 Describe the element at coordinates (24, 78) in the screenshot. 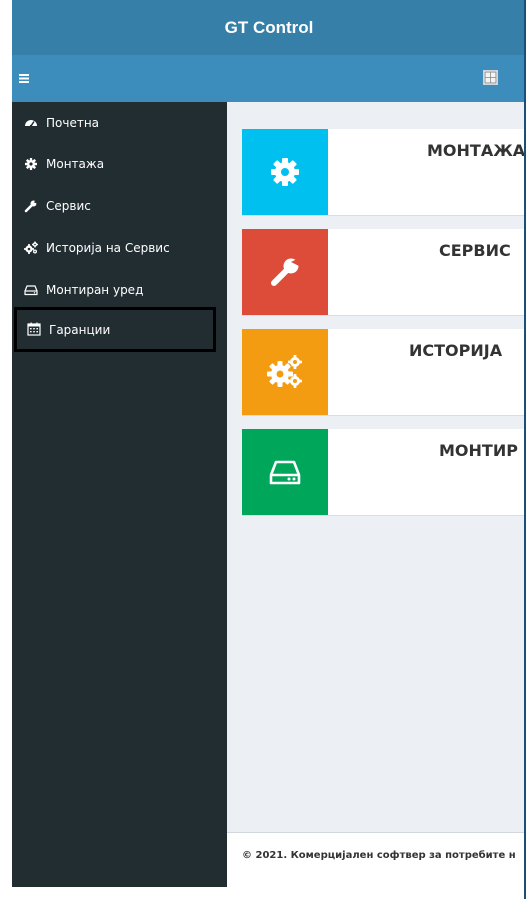

I see `hamburger-icon` at that location.